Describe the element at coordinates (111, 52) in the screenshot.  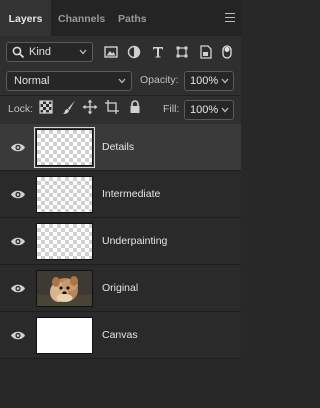
I see `image-filter-icon` at that location.